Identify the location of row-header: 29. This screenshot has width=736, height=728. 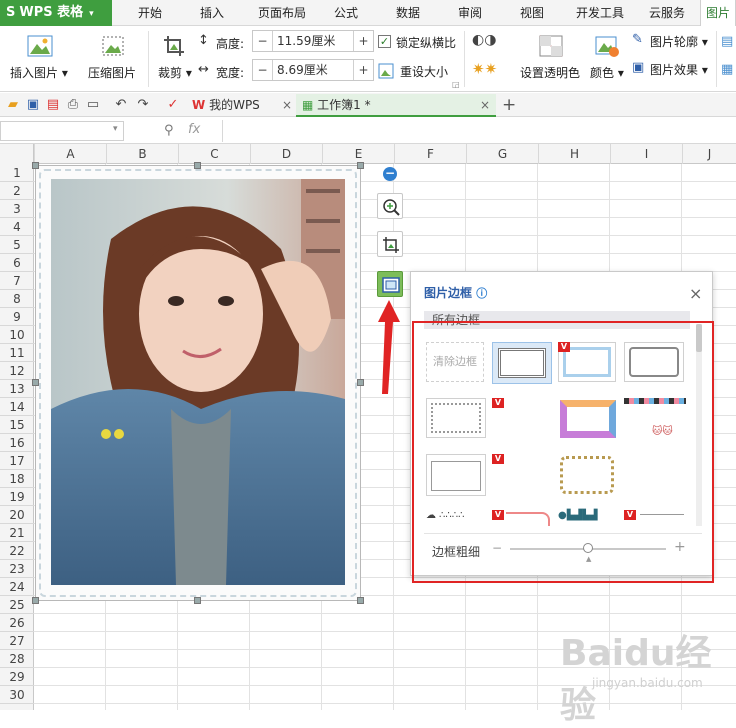
(17, 677).